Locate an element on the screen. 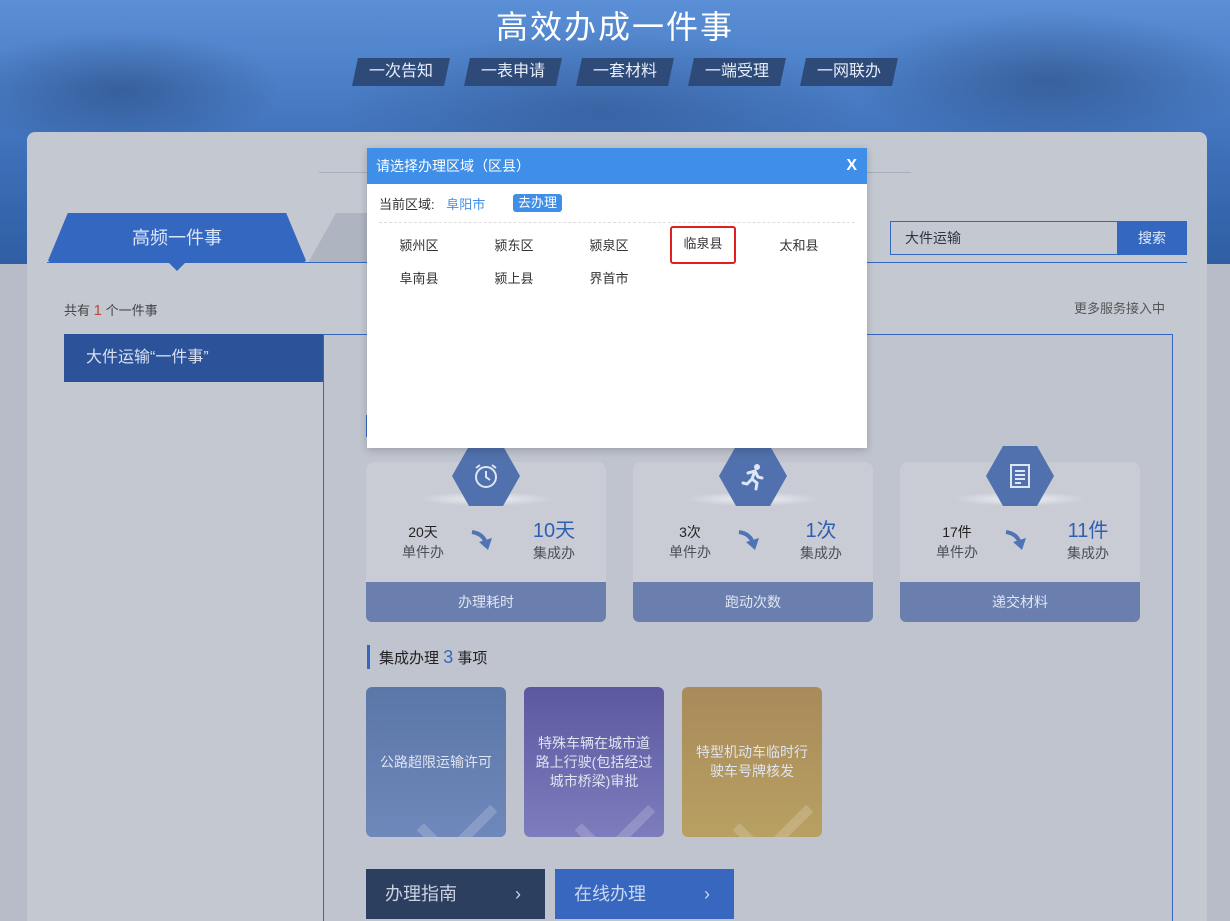  after-value: 10天 is located at coordinates (554, 531).